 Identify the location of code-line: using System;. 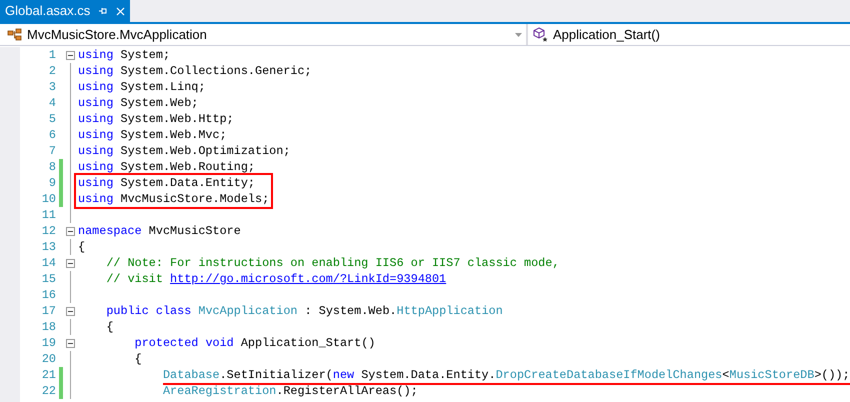
(124, 55).